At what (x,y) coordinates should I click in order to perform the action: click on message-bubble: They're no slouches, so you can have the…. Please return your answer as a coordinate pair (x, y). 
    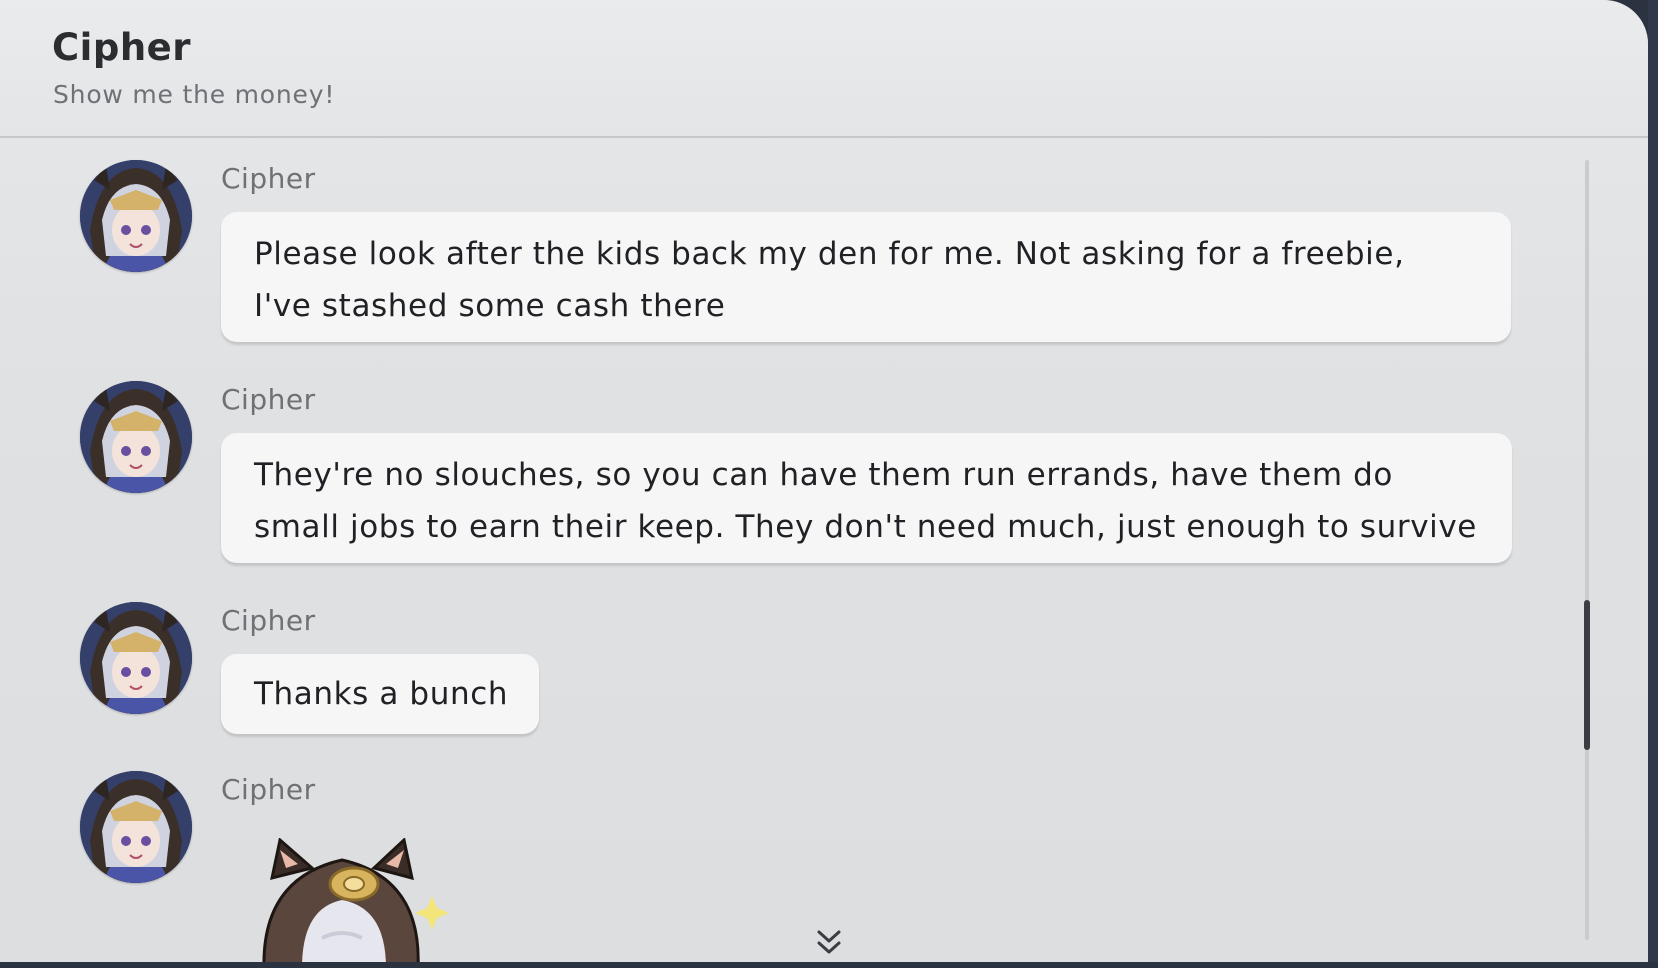
    Looking at the image, I should click on (866, 498).